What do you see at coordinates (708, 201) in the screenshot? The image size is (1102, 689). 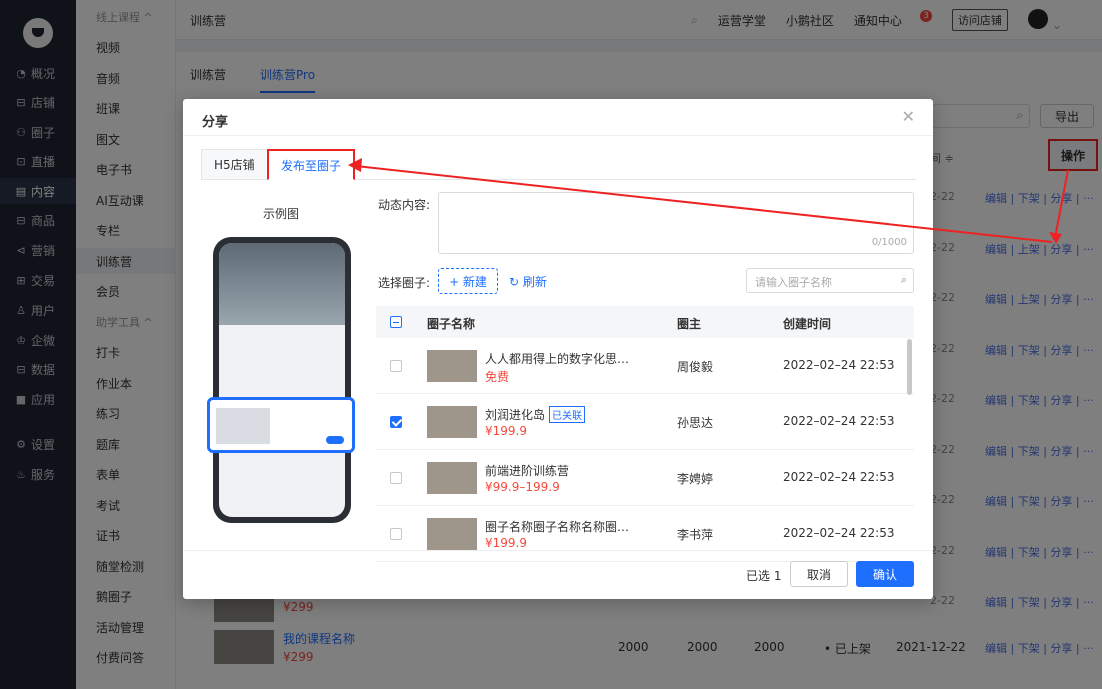 I see `annotation-arrows` at bounding box center [708, 201].